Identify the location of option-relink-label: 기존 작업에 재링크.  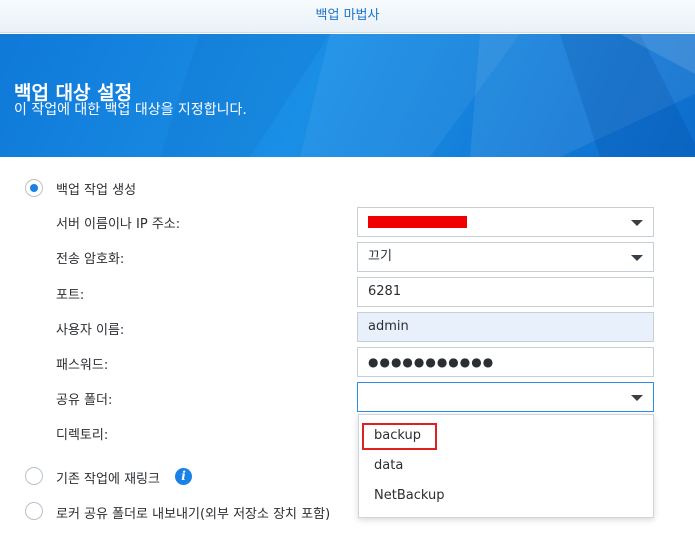
(108, 479).